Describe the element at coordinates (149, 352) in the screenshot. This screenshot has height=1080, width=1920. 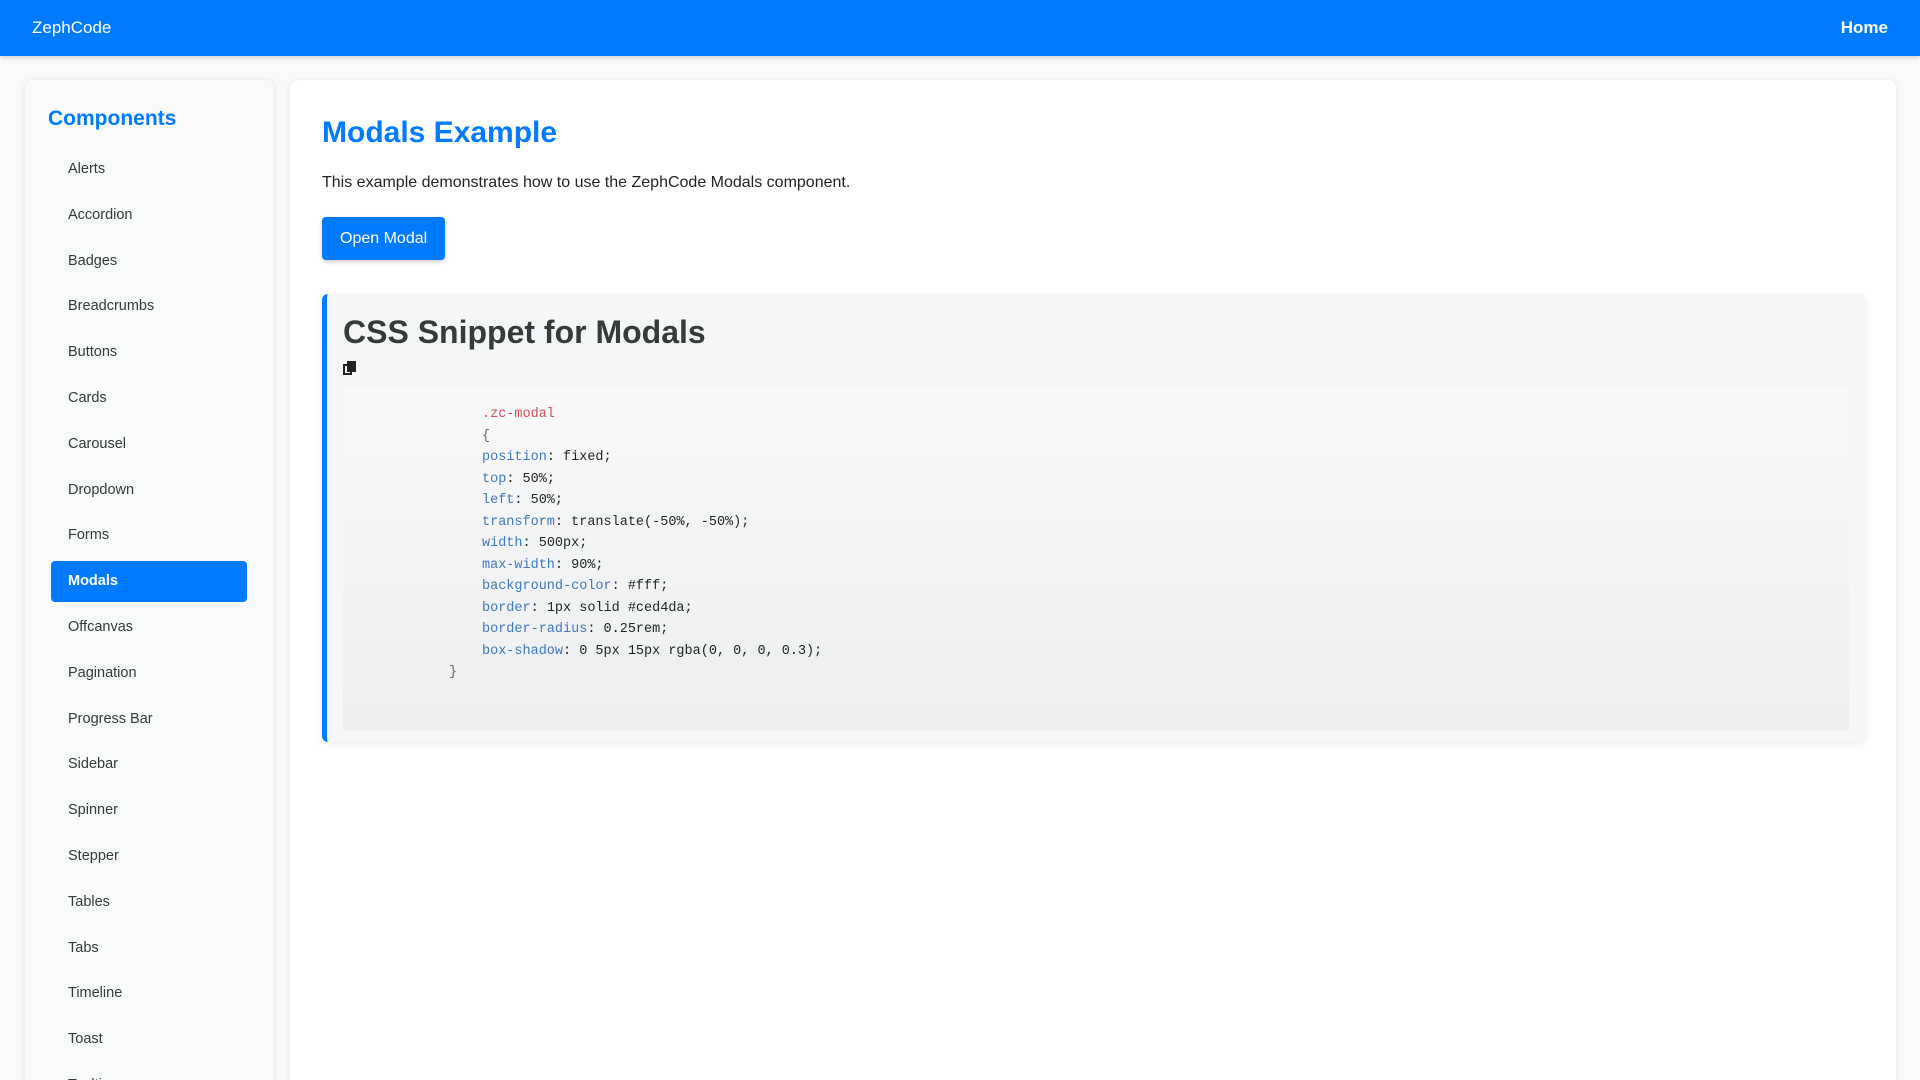
I see `sidebar-item-buttons: Buttons` at that location.